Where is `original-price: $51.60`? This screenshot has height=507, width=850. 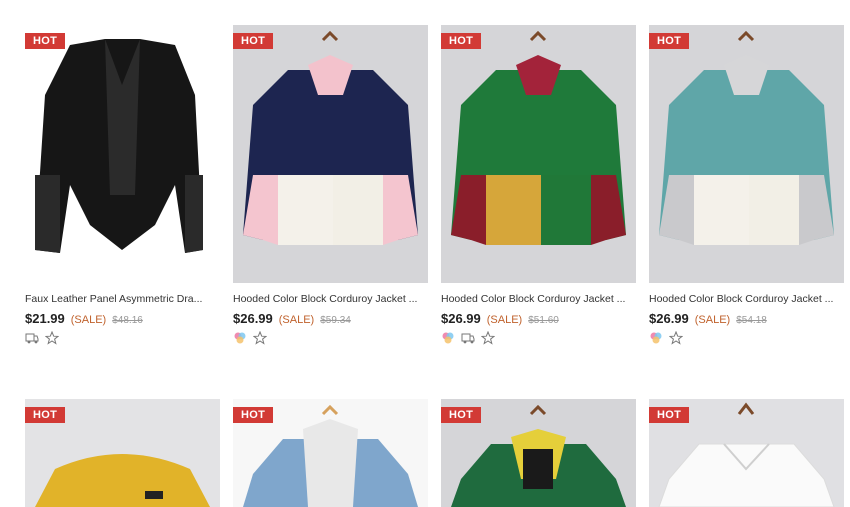 original-price: $51.60 is located at coordinates (543, 320).